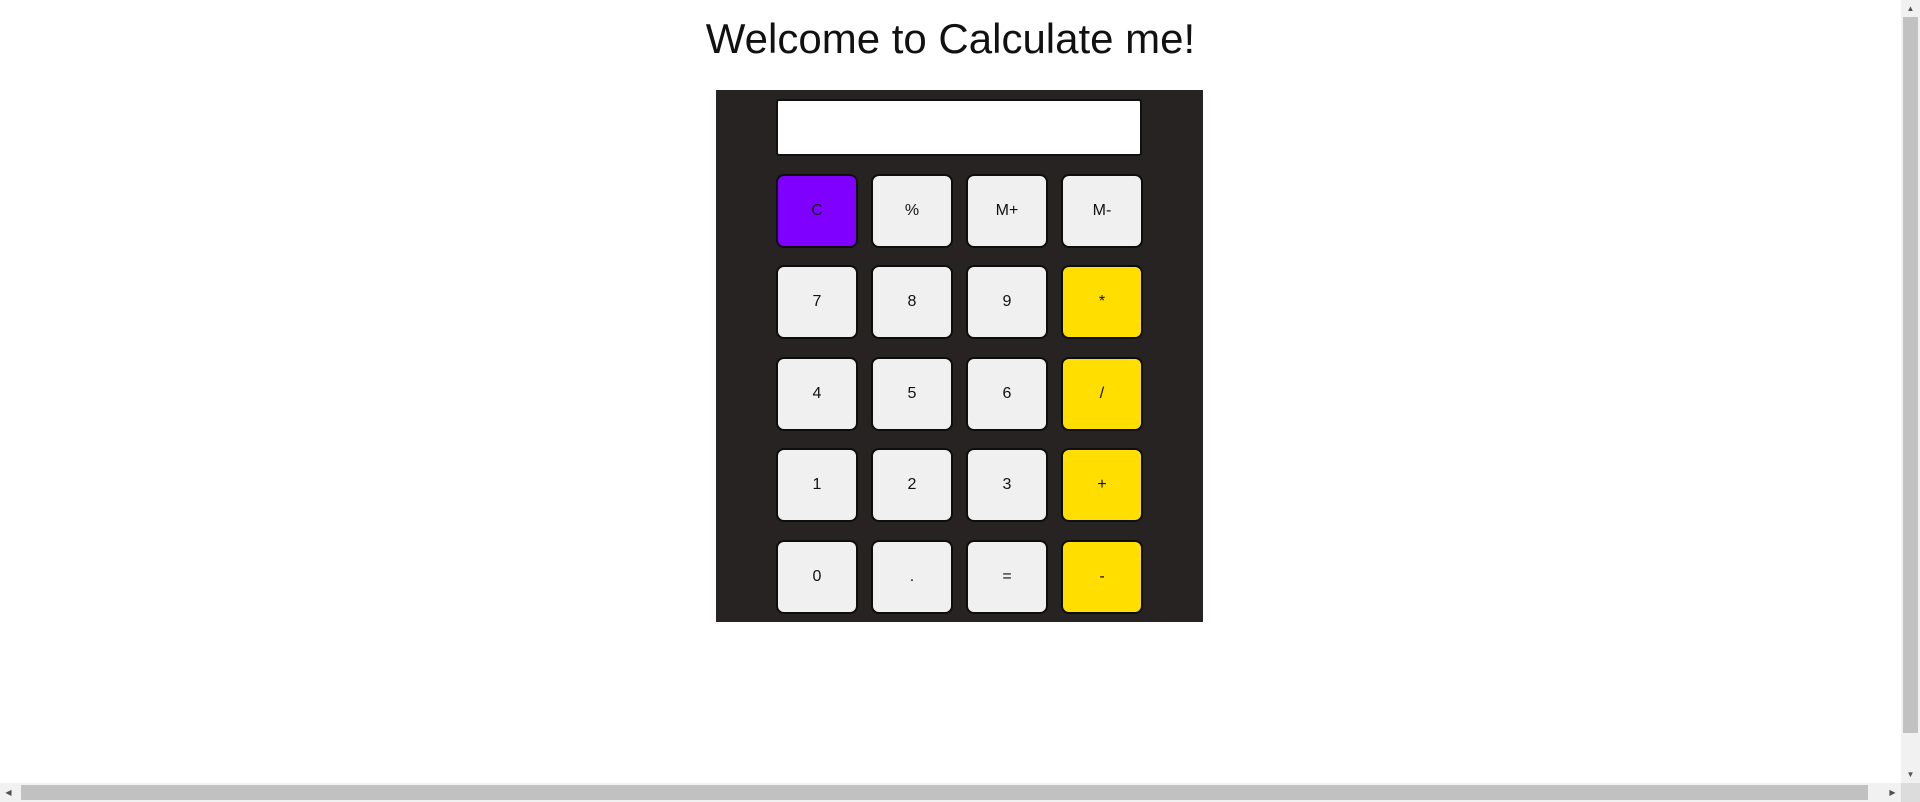 This screenshot has height=802, width=1920. What do you see at coordinates (912, 485) in the screenshot?
I see `digit-2-button: 2` at bounding box center [912, 485].